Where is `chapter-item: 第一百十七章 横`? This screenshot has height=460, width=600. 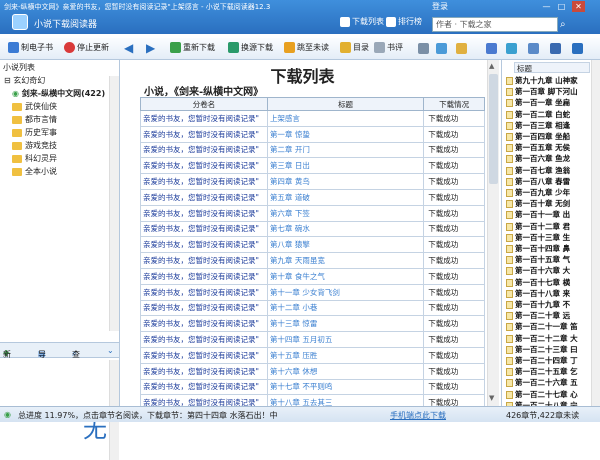
chapter-item: 第一百十七章 横 is located at coordinates (538, 282).